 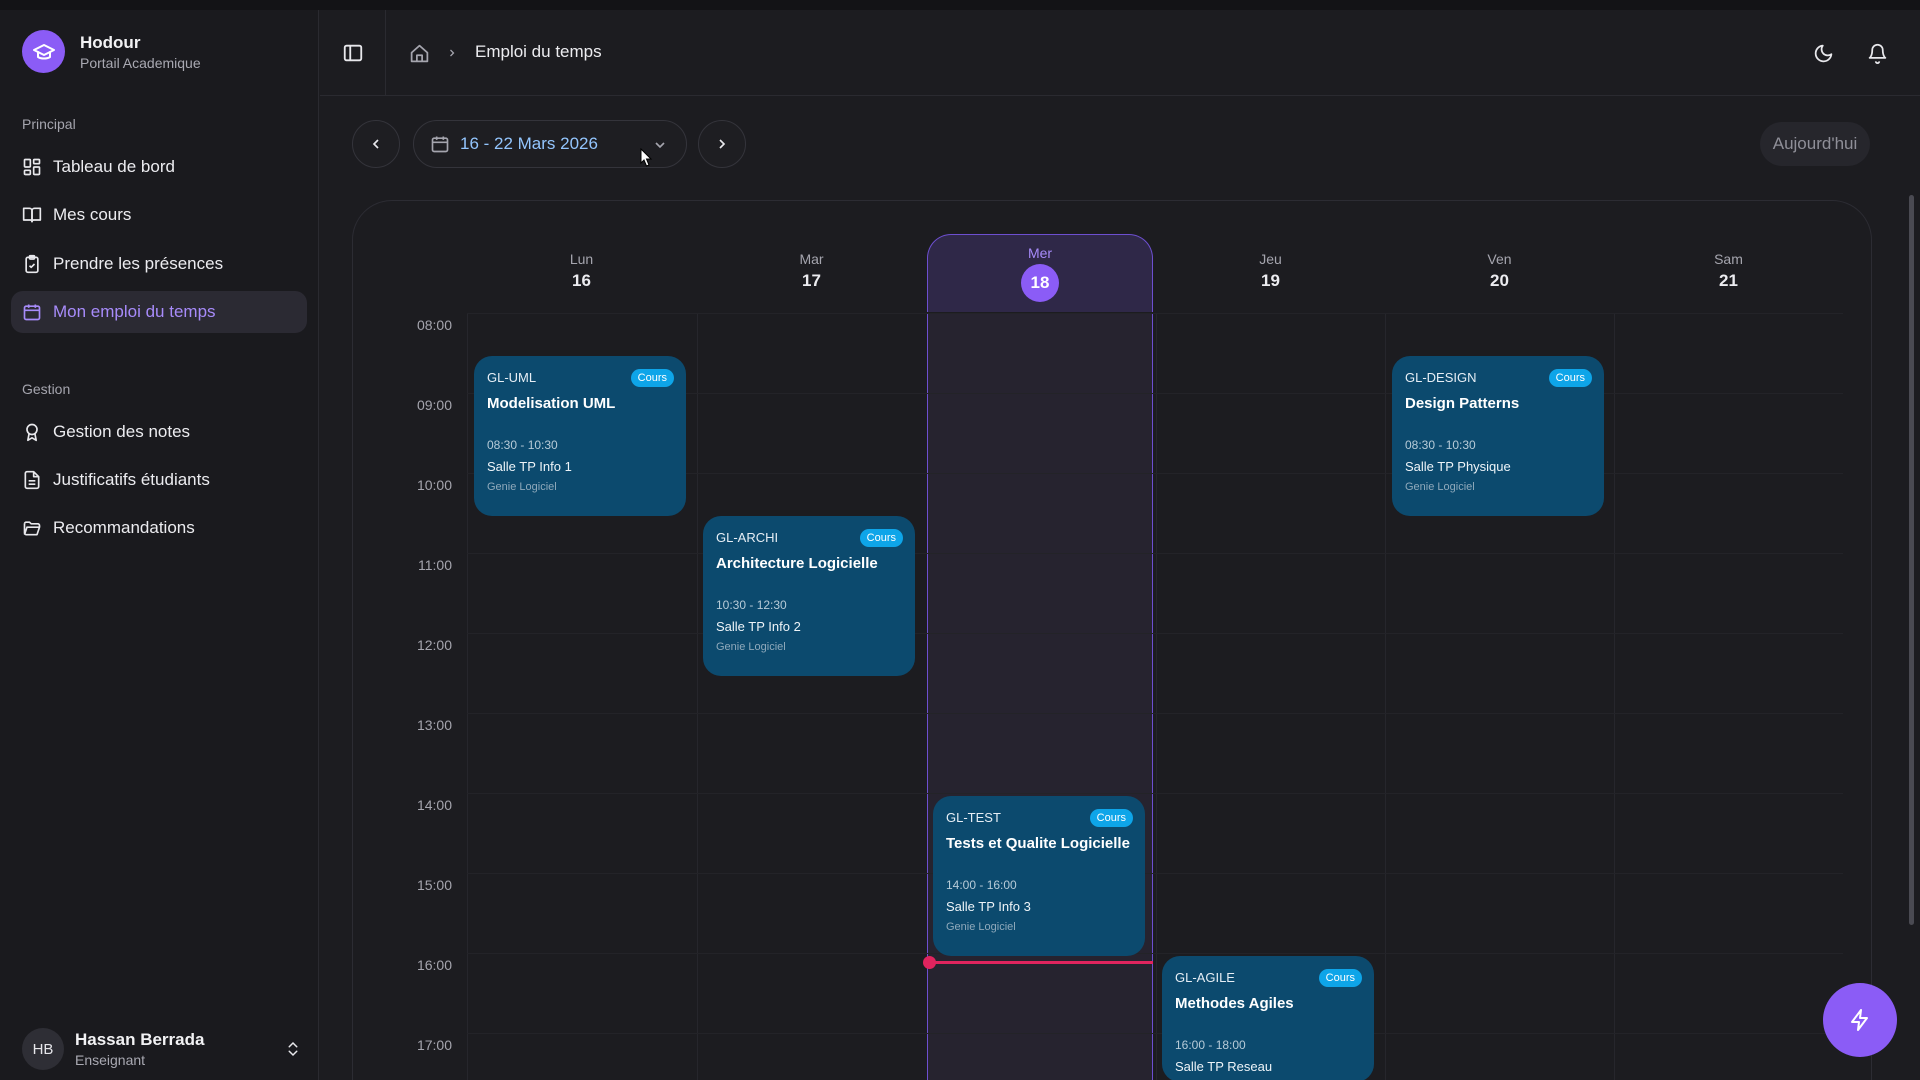 What do you see at coordinates (1040, 273) in the screenshot?
I see `today-column-header: Mer 18` at bounding box center [1040, 273].